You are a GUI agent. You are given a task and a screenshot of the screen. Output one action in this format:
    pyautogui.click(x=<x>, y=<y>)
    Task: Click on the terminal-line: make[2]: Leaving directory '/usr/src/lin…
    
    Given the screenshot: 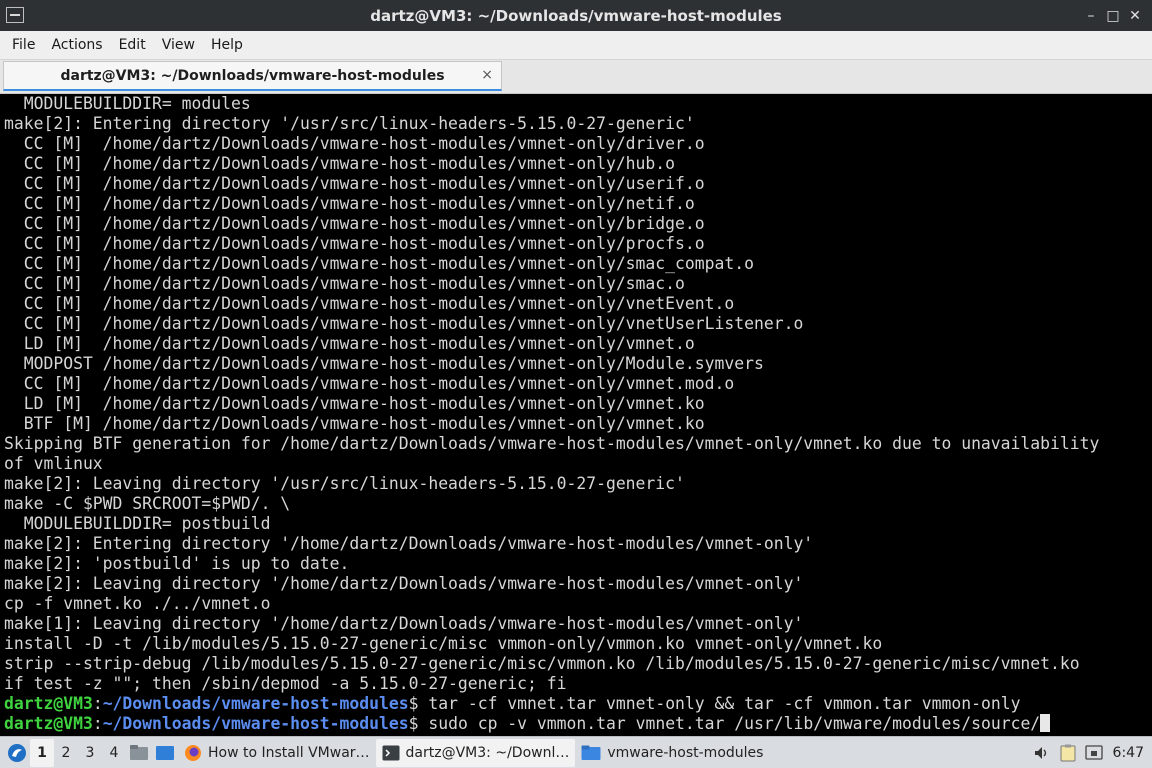 What is the action you would take?
    pyautogui.click(x=344, y=483)
    